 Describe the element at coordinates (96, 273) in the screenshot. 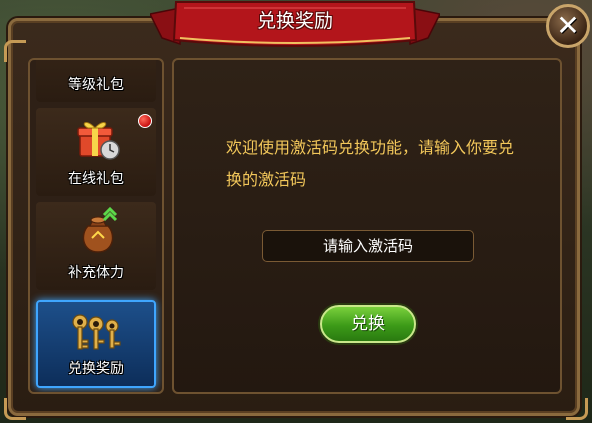

I see `sidebar-item-label: 补充体力` at that location.